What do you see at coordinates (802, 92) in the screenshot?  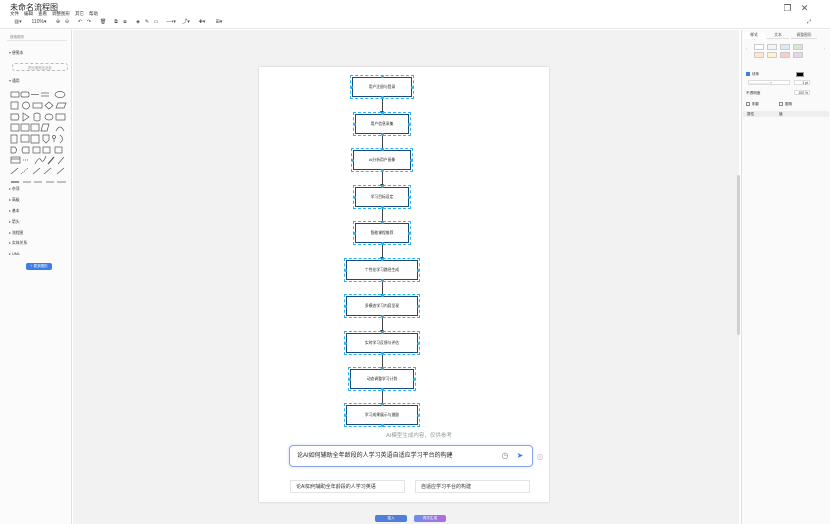 I see `opacity-input: 100 %` at bounding box center [802, 92].